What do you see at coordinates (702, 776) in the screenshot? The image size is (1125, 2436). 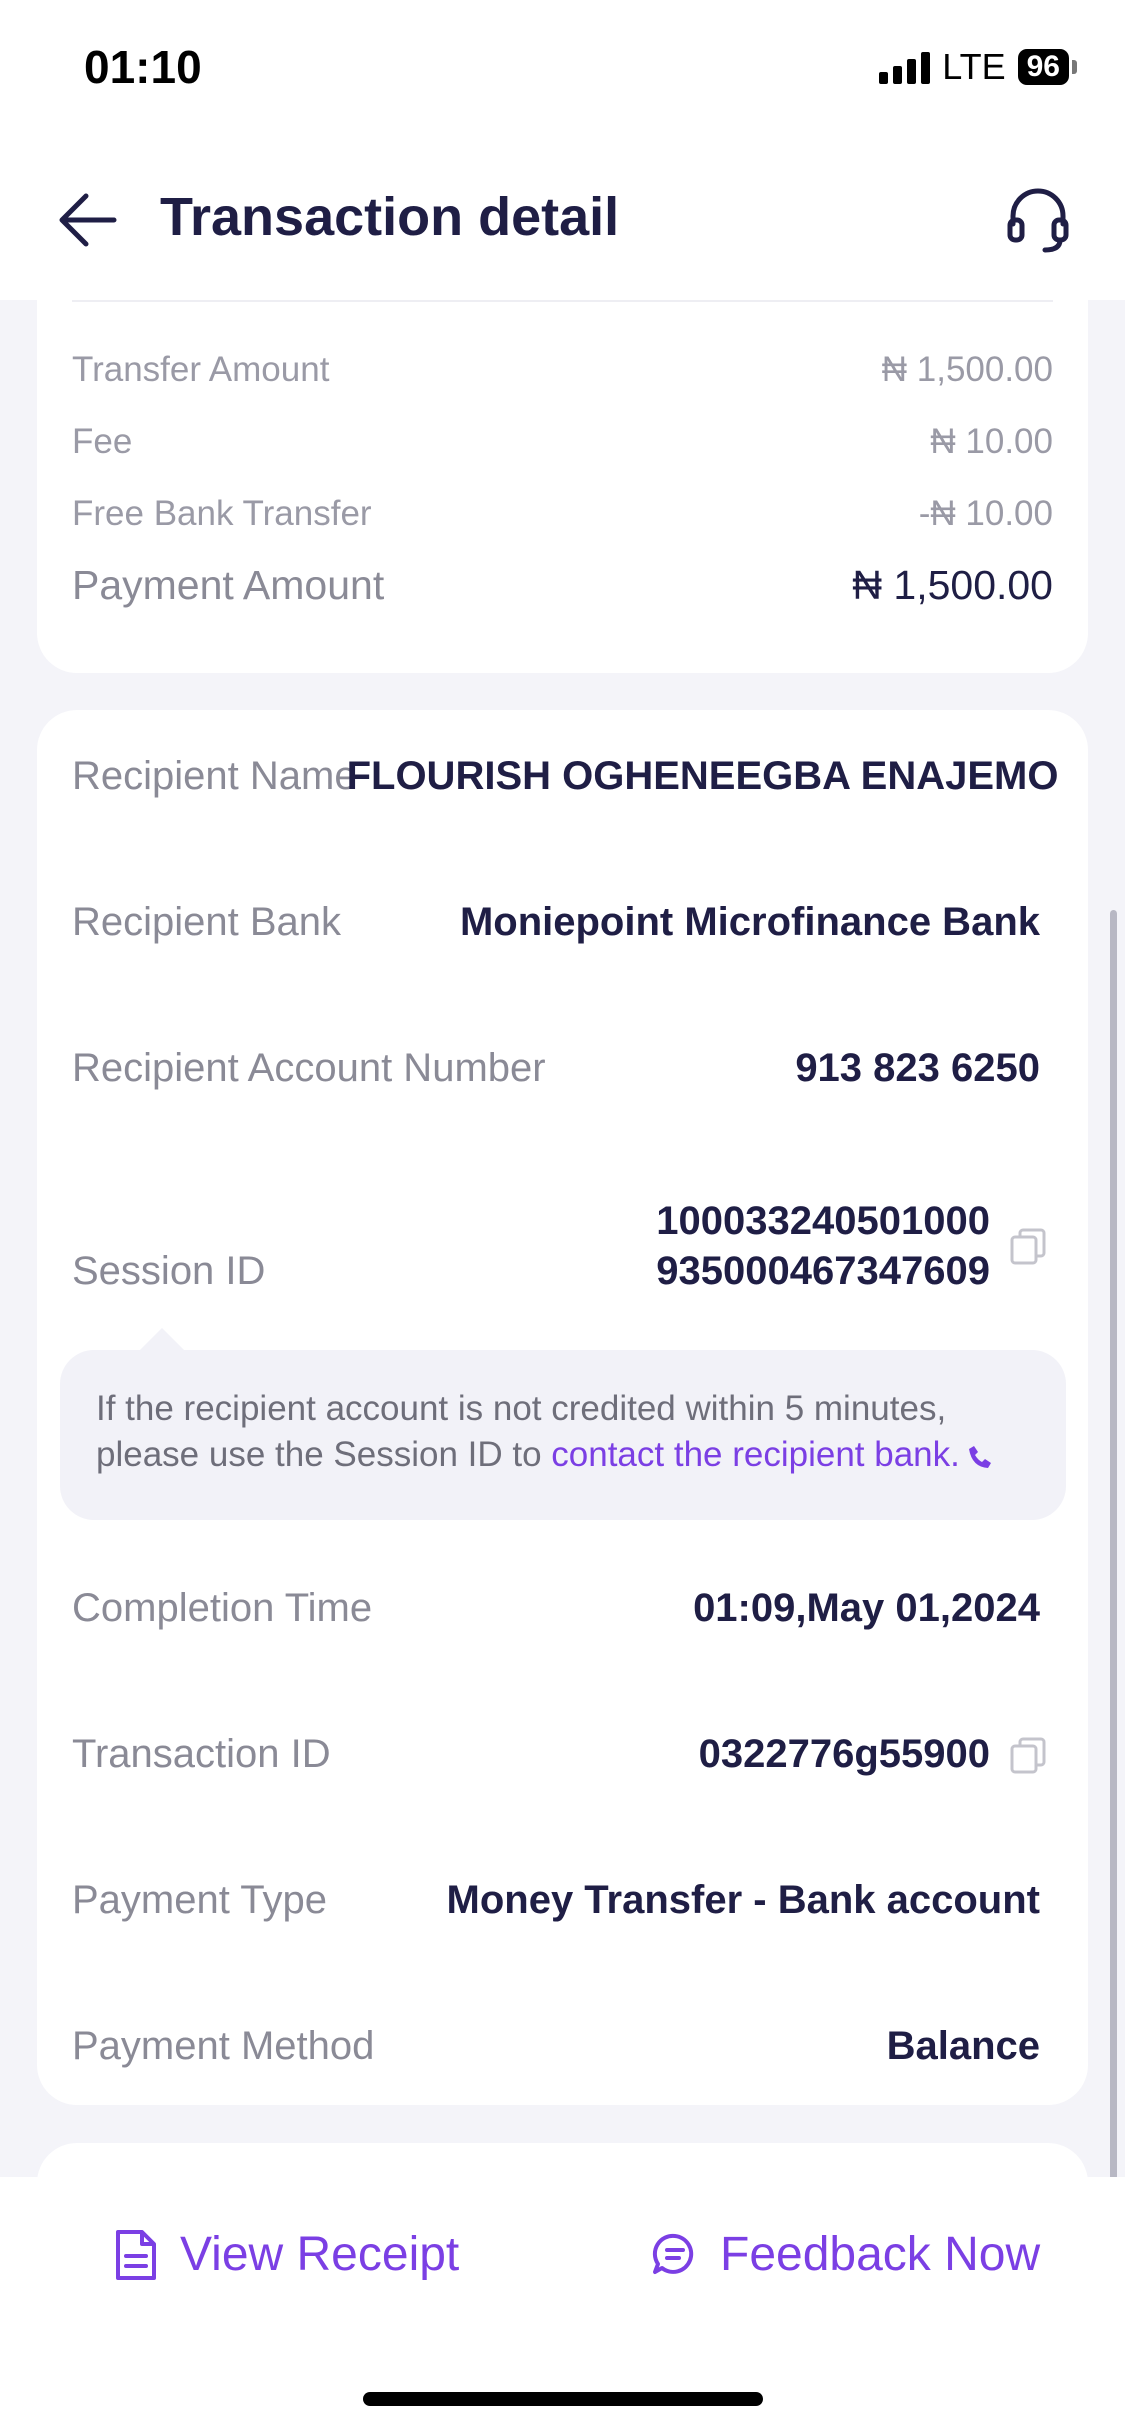 I see `recipient-name-value: FLOURISH OGHENEEGBA ENAJEMO` at bounding box center [702, 776].